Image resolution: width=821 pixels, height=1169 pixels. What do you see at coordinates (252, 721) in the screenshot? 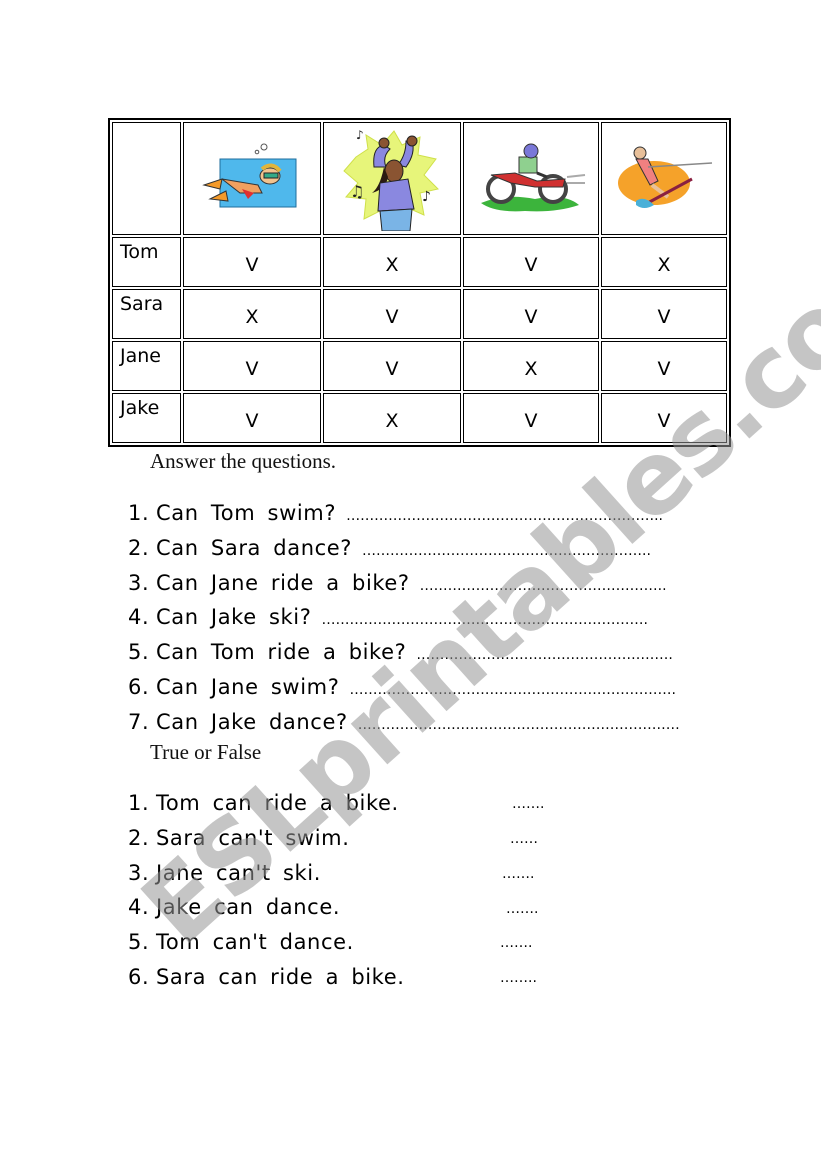
I see `question-text: Can Jake dance?` at bounding box center [252, 721].